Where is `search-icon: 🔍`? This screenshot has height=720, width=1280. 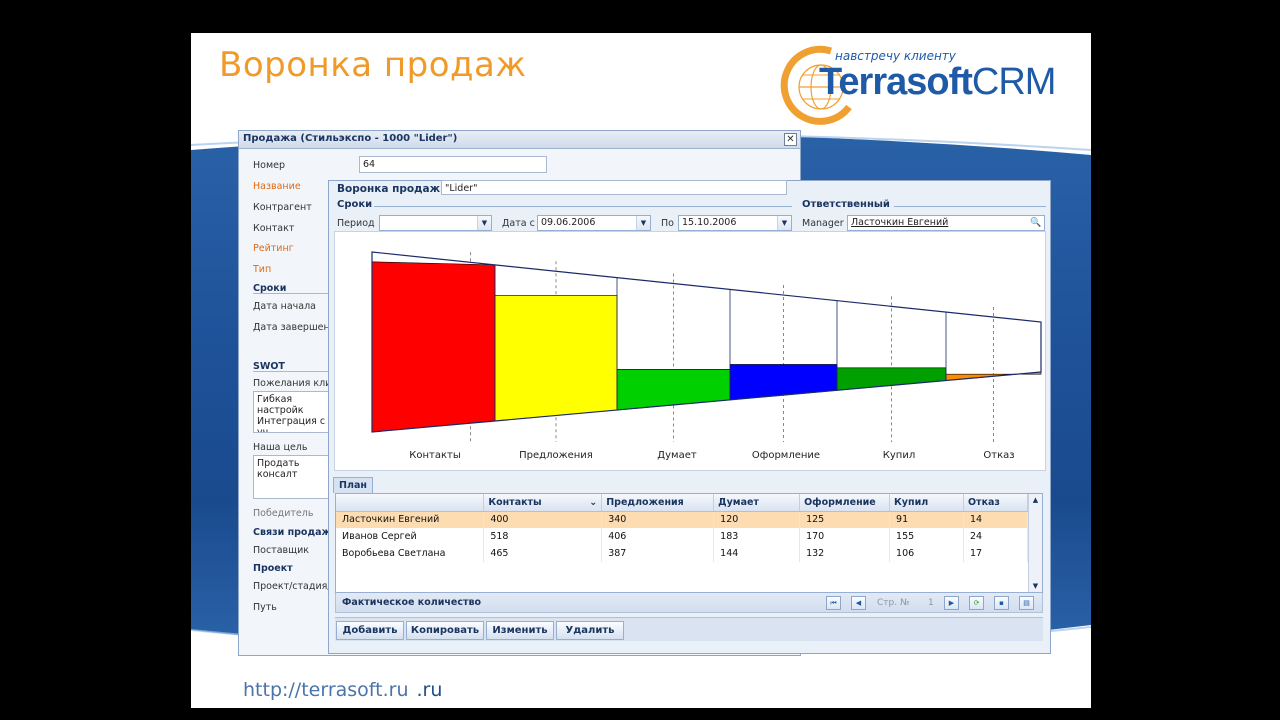 search-icon: 🔍 is located at coordinates (1036, 223).